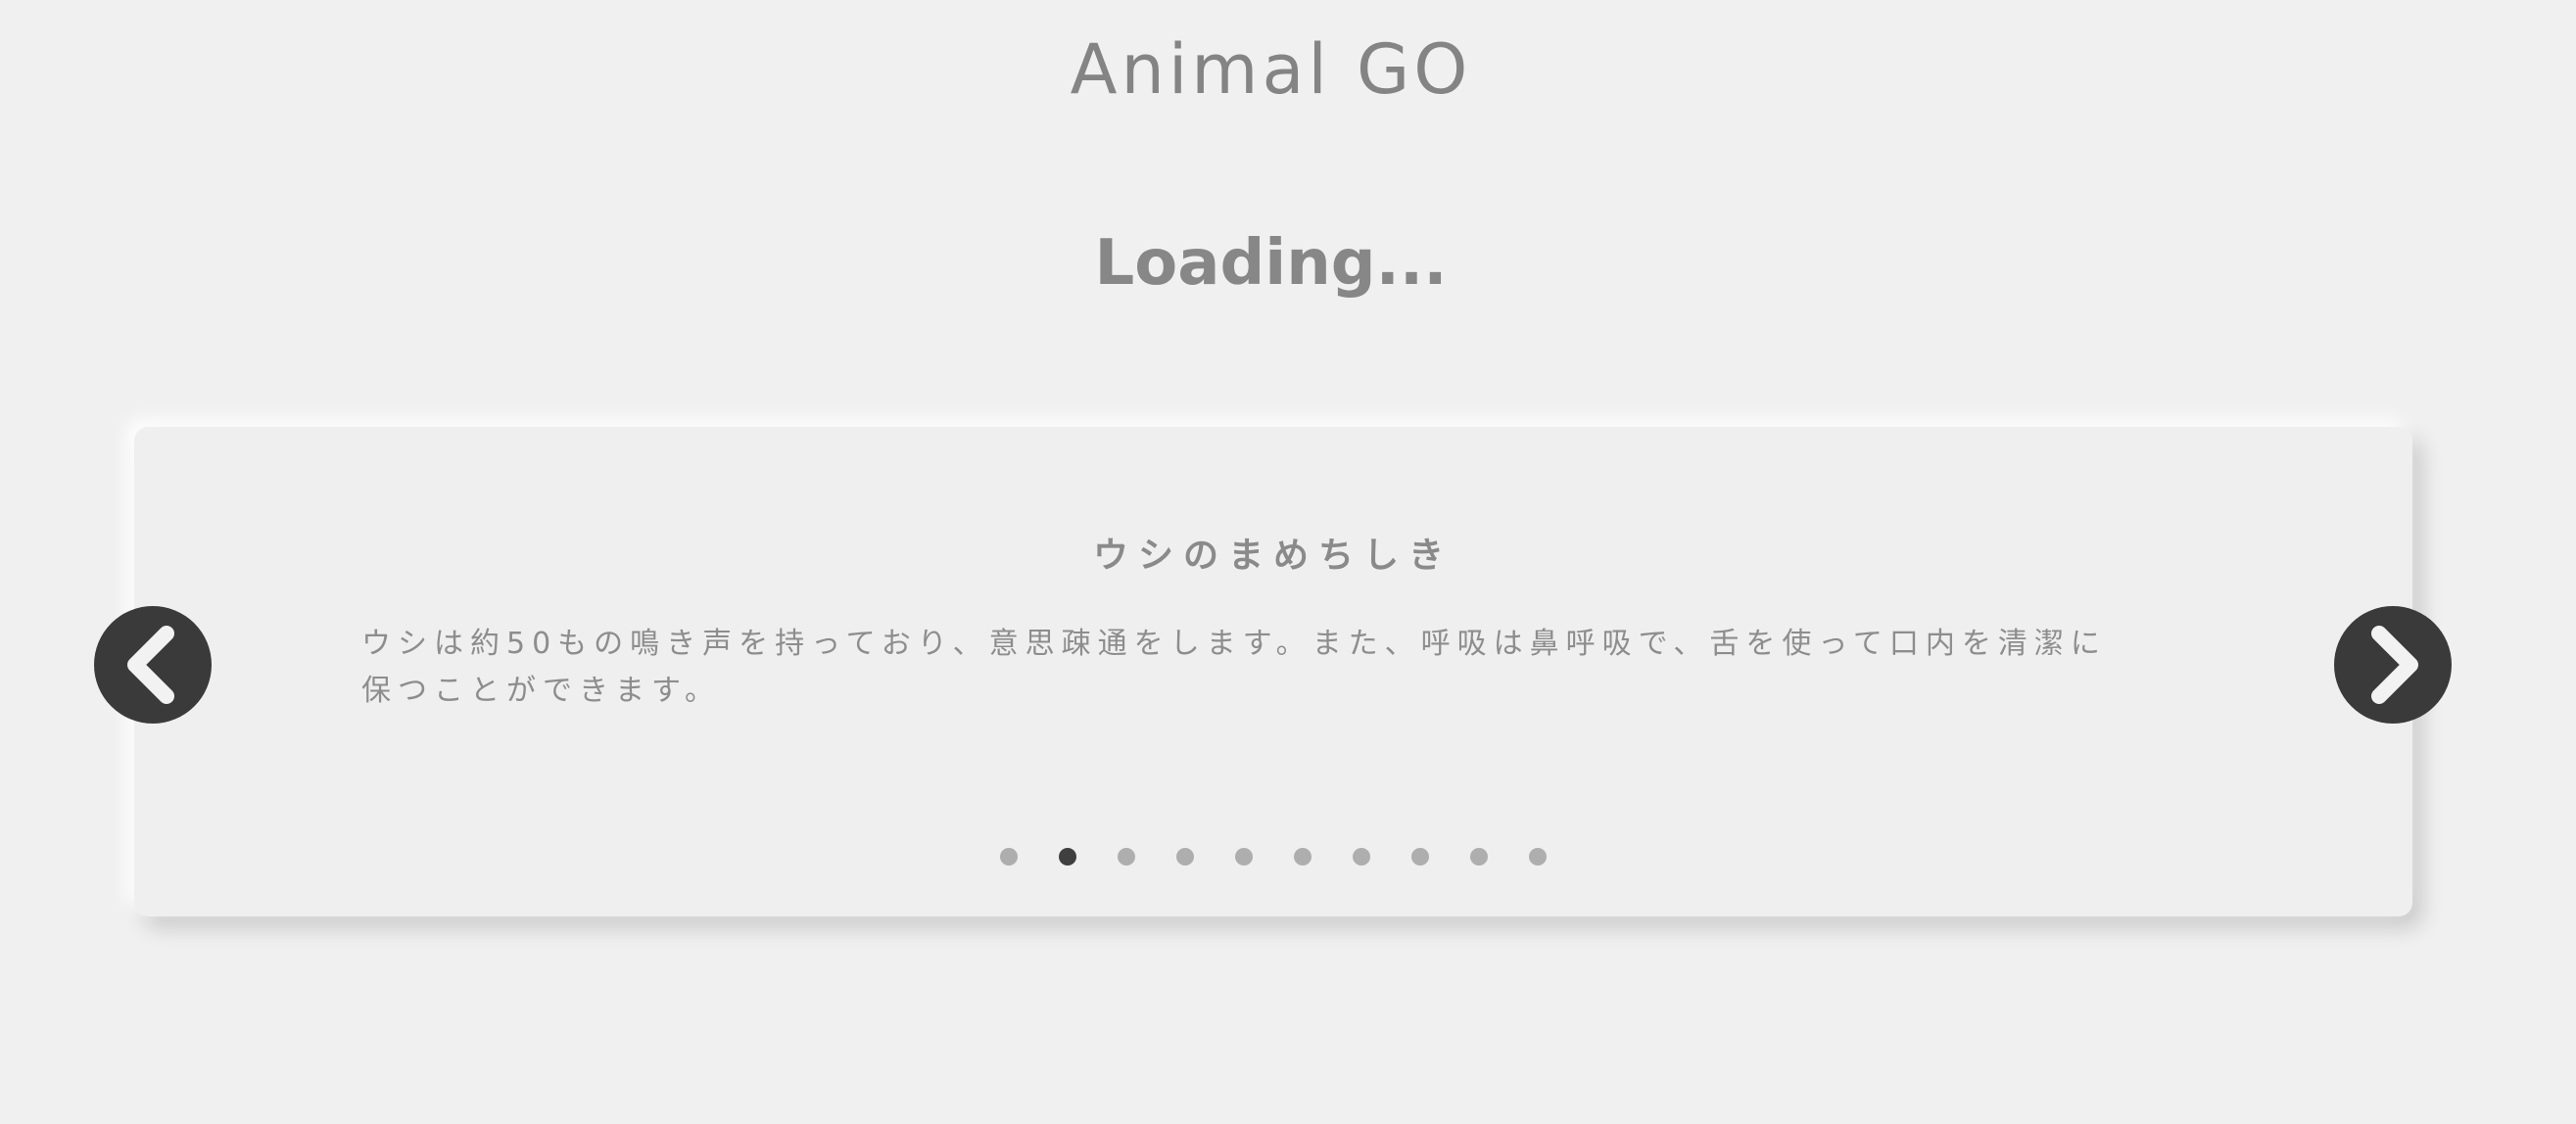  I want to click on chevron-right-icon, so click(2393, 665).